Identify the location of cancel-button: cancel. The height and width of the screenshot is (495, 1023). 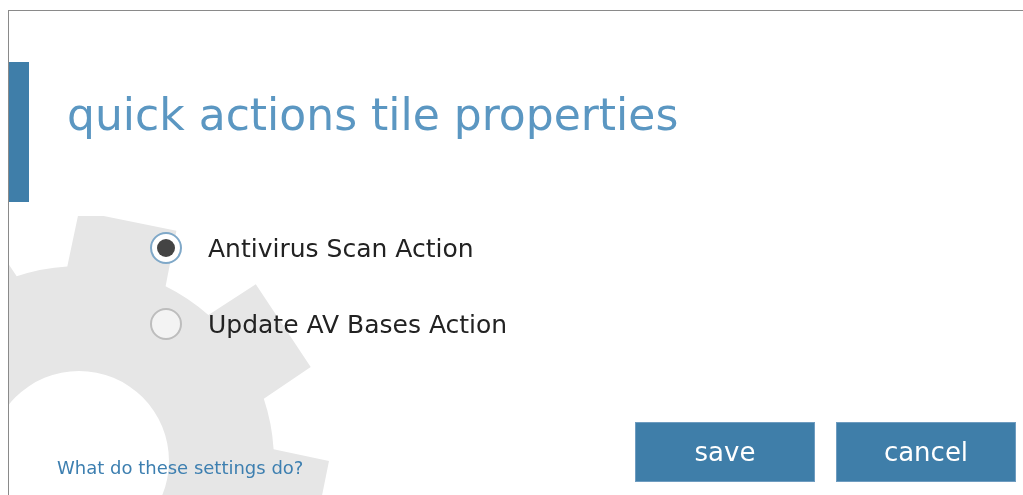
(926, 452).